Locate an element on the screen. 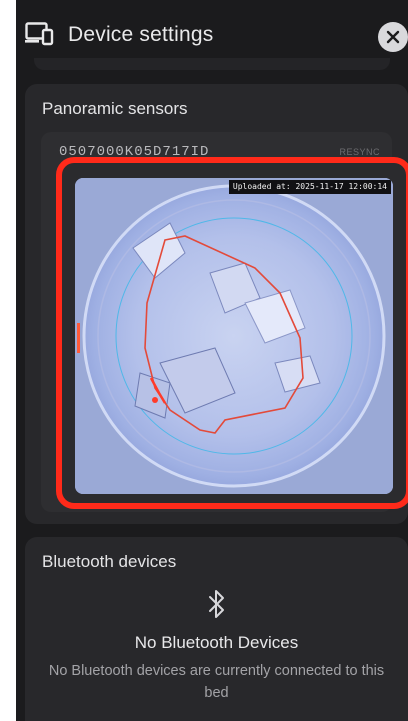  upload-timestamp: Uploaded at: 2025-11-17 12:00:14 is located at coordinates (309, 187).